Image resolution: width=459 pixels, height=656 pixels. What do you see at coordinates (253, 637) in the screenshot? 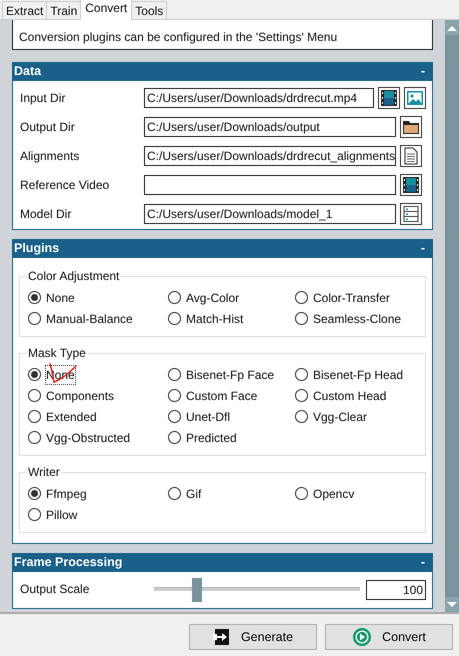
I see `action-button: Generate` at bounding box center [253, 637].